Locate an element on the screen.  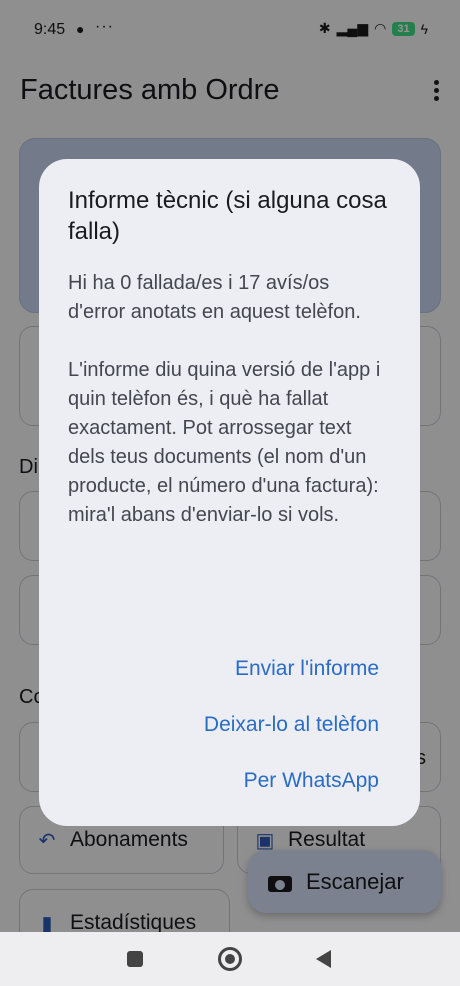
dialog-title: Informe tècnic (si alguna cosa falla) is located at coordinates (227, 216).